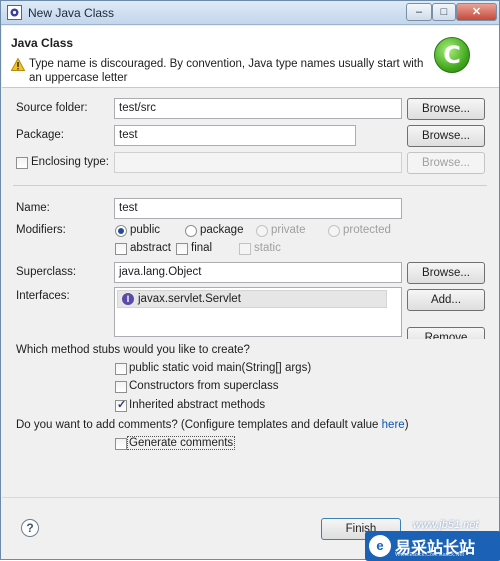 This screenshot has height=561, width=500. Describe the element at coordinates (41, 230) in the screenshot. I see `modifiers-label: Modifiers:` at that location.